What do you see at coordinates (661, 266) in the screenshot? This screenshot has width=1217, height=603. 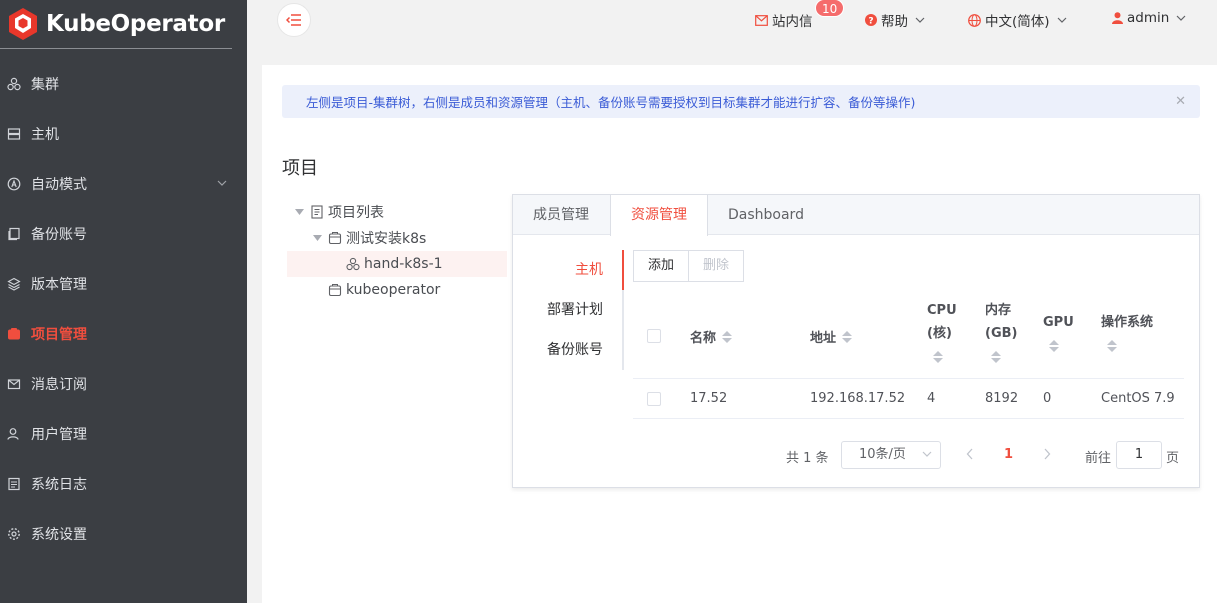 I see `add-button: 添加` at bounding box center [661, 266].